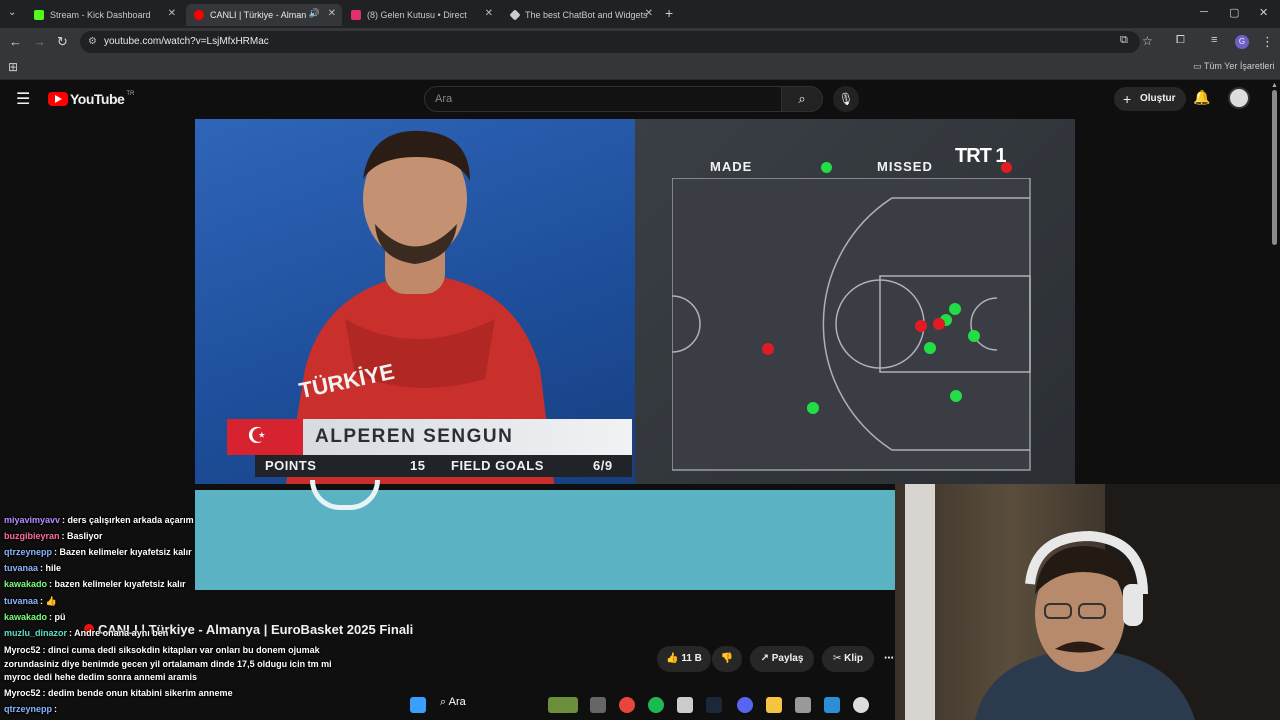 Image resolution: width=1280 pixels, height=720 pixels. I want to click on trt1-logo: TRT 1, so click(981, 156).